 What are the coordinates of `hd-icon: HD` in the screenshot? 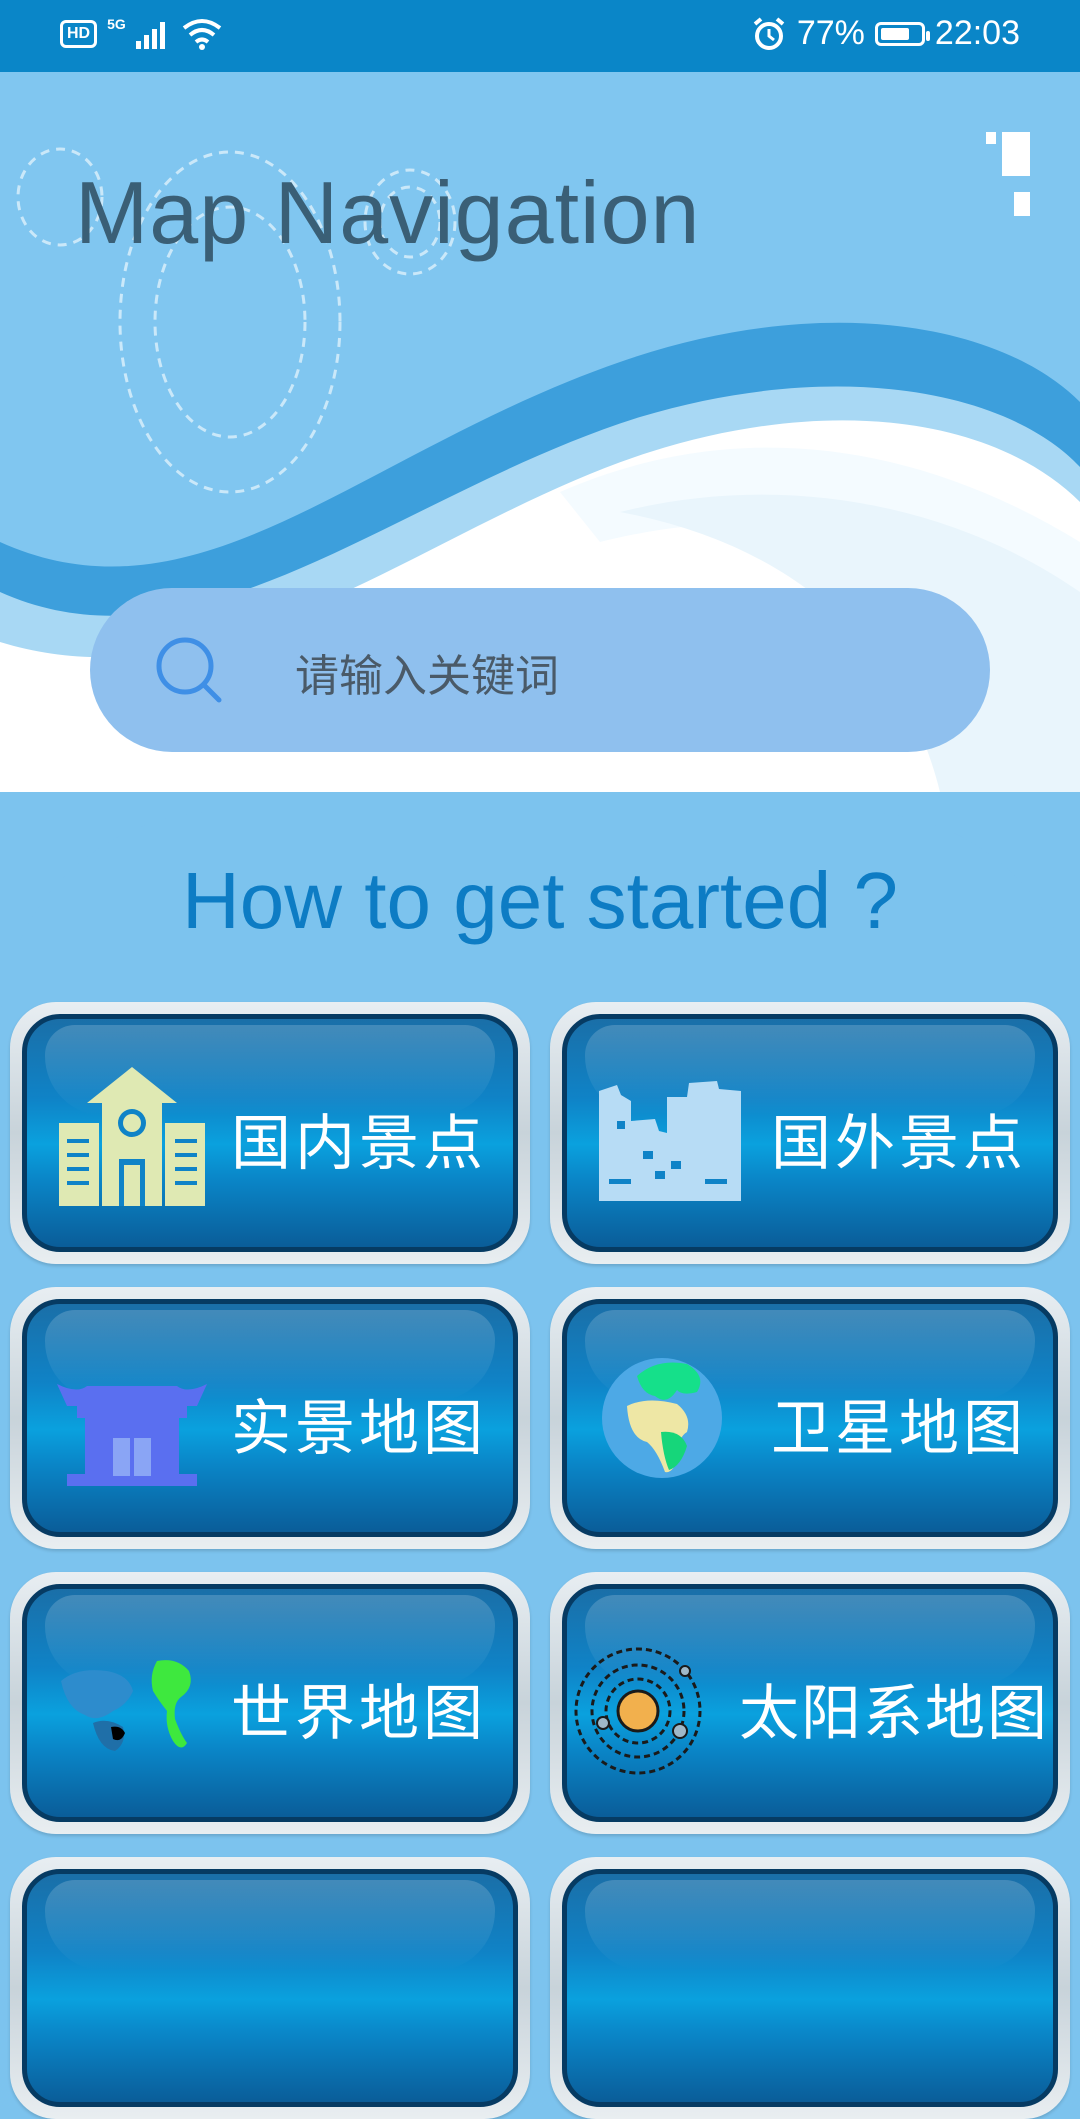 It's located at (79, 34).